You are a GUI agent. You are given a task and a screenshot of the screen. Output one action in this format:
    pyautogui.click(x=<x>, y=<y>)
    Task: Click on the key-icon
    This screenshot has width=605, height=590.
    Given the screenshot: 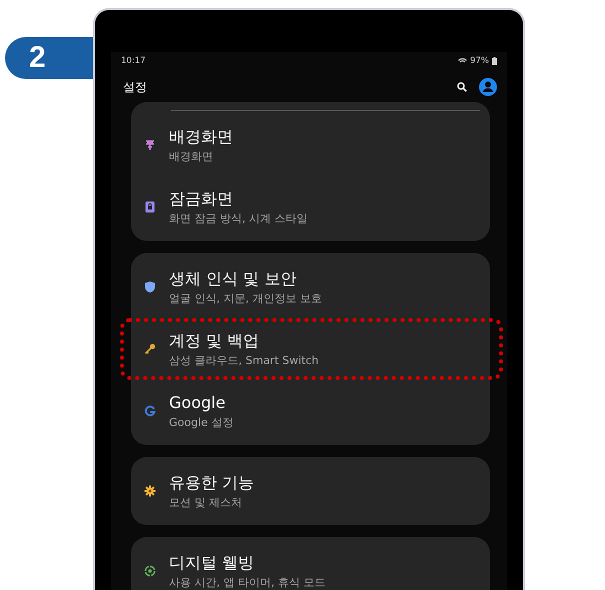 What is the action you would take?
    pyautogui.click(x=150, y=349)
    